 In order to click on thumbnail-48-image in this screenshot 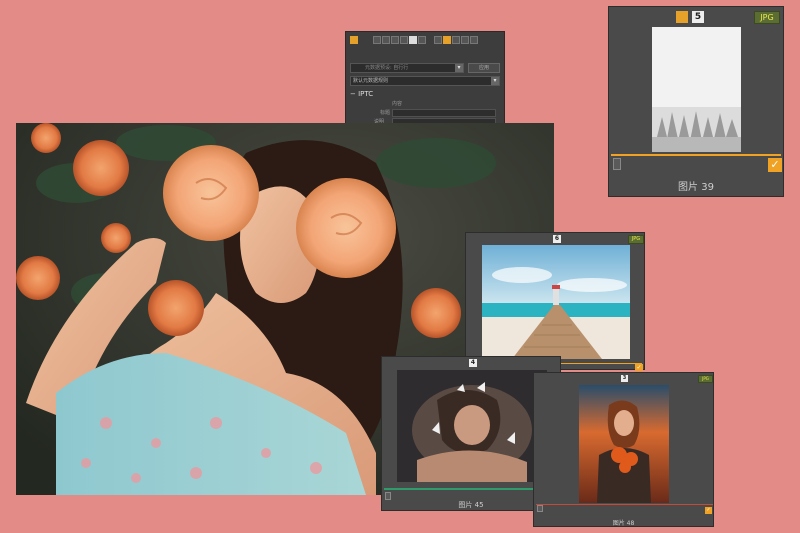, I will do `click(624, 444)`.